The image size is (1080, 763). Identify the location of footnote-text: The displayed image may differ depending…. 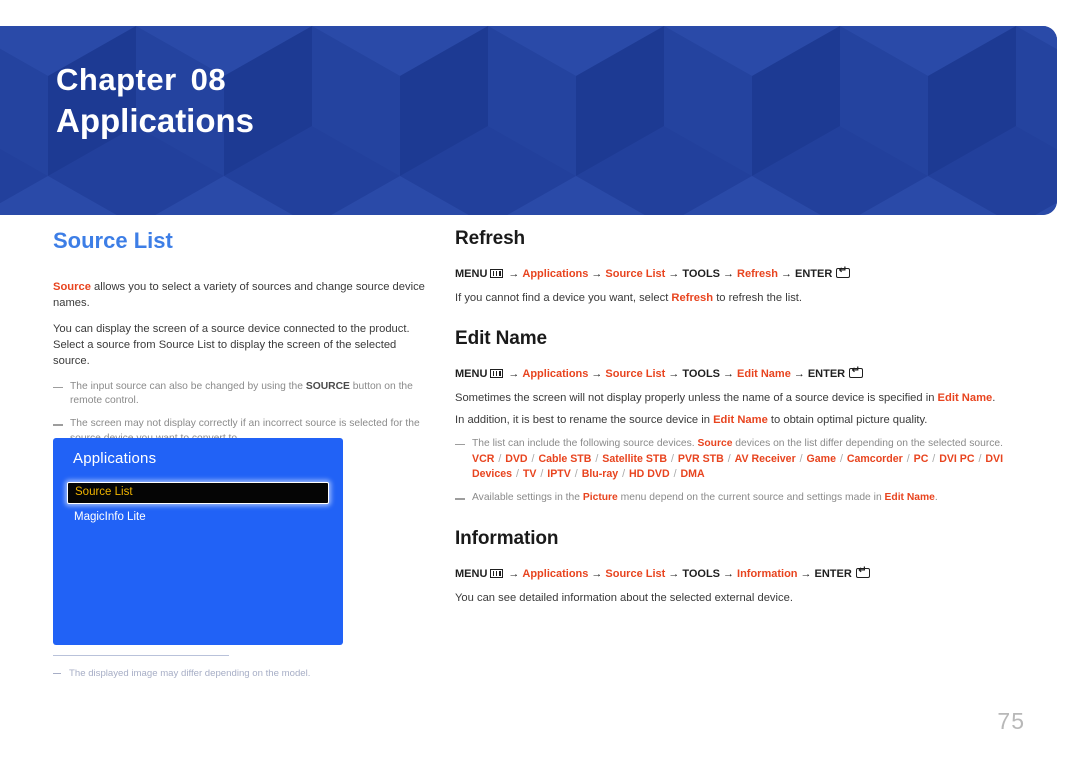
(233, 673).